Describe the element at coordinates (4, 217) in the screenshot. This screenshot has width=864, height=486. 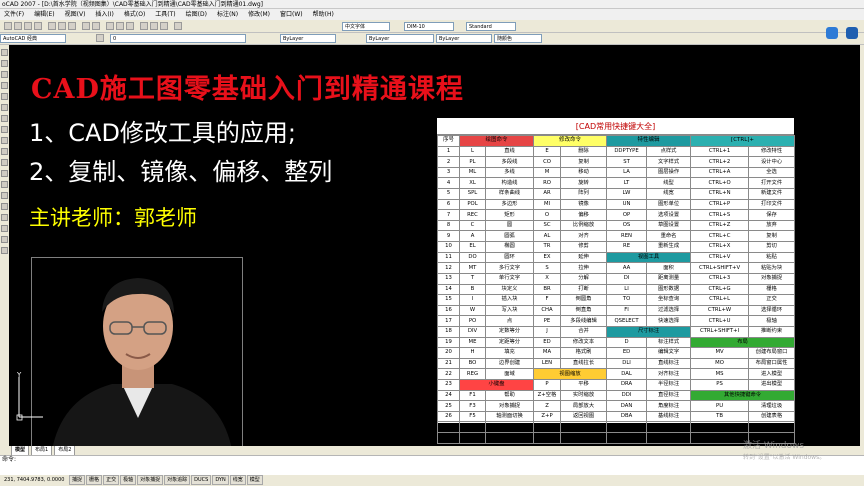
I see `gradient-icon` at that location.